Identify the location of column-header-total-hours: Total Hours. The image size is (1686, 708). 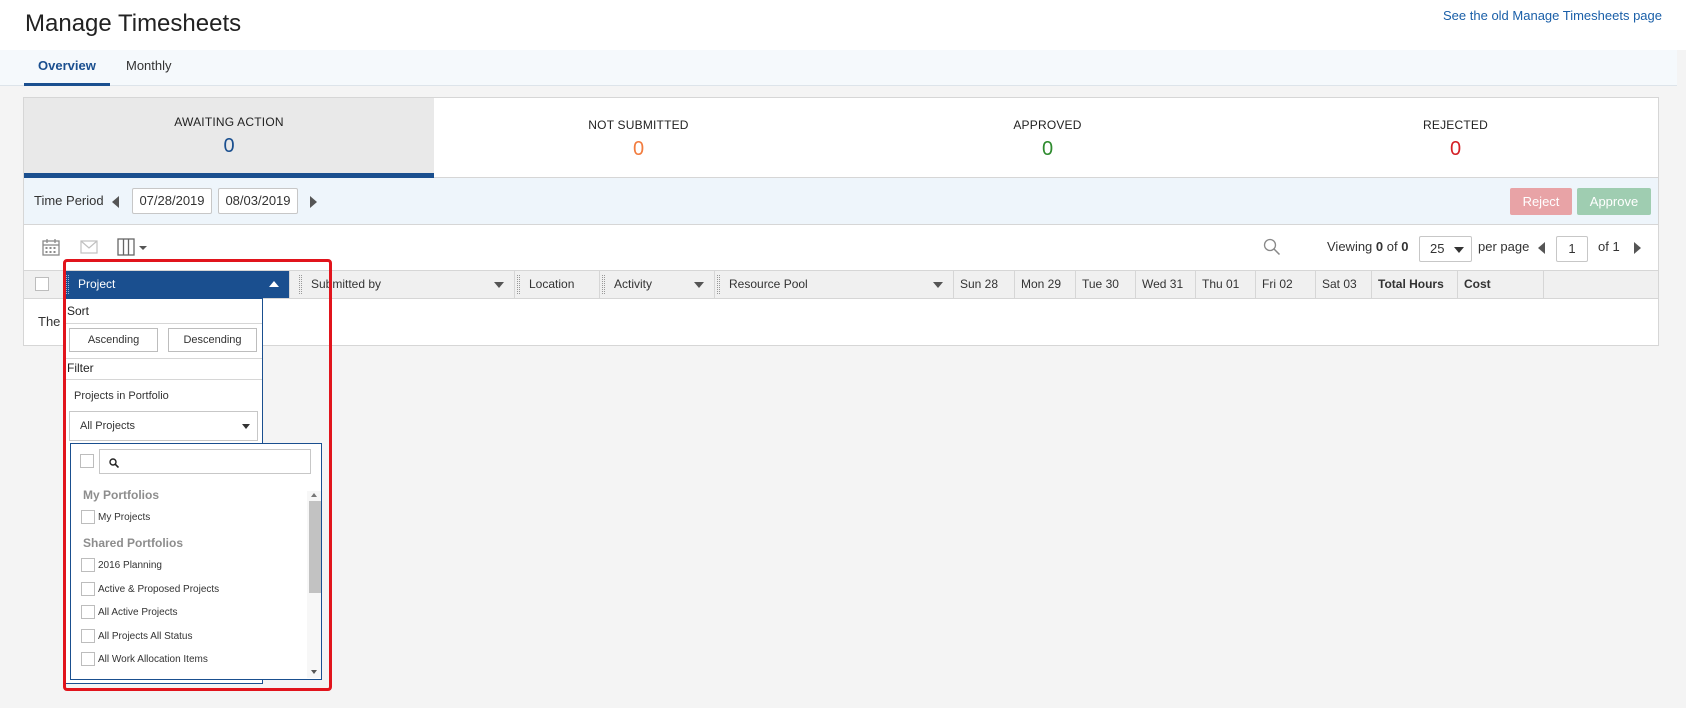
(1415, 284).